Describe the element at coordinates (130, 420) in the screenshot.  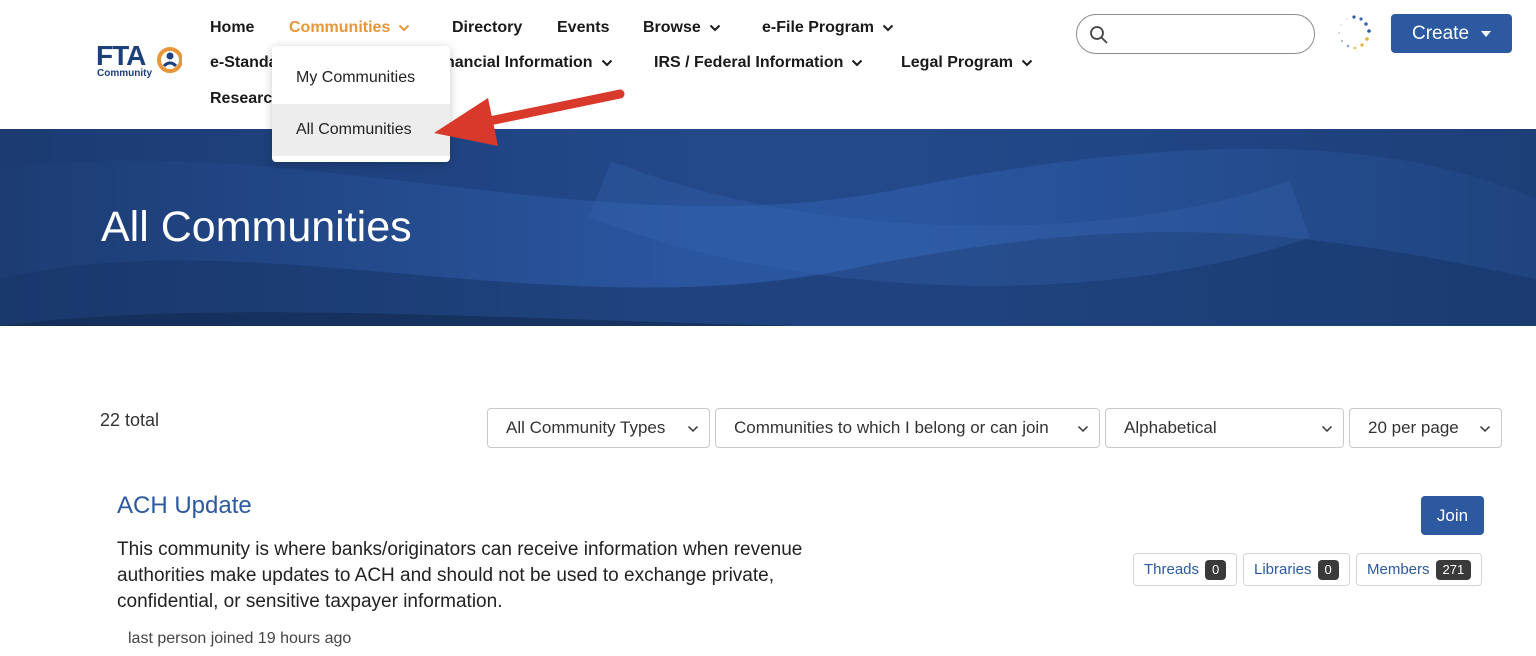
I see `results-total: 22 total` at that location.